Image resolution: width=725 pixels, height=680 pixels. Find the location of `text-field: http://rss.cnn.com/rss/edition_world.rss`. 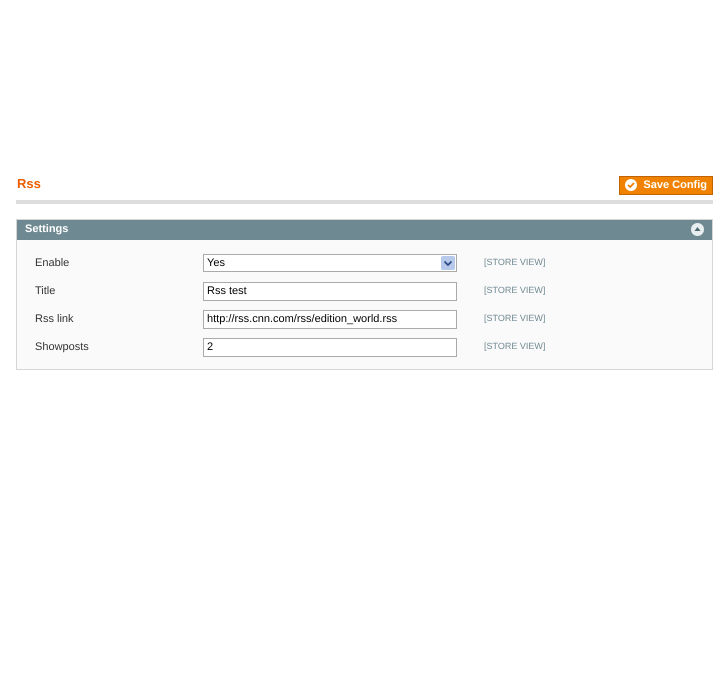

text-field: http://rss.cnn.com/rss/edition_world.rss is located at coordinates (330, 319).